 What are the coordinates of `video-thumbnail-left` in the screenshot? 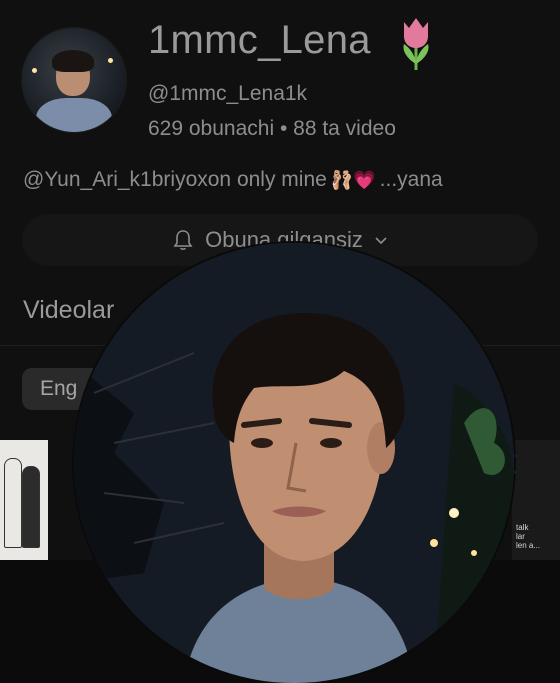 It's located at (24, 500).